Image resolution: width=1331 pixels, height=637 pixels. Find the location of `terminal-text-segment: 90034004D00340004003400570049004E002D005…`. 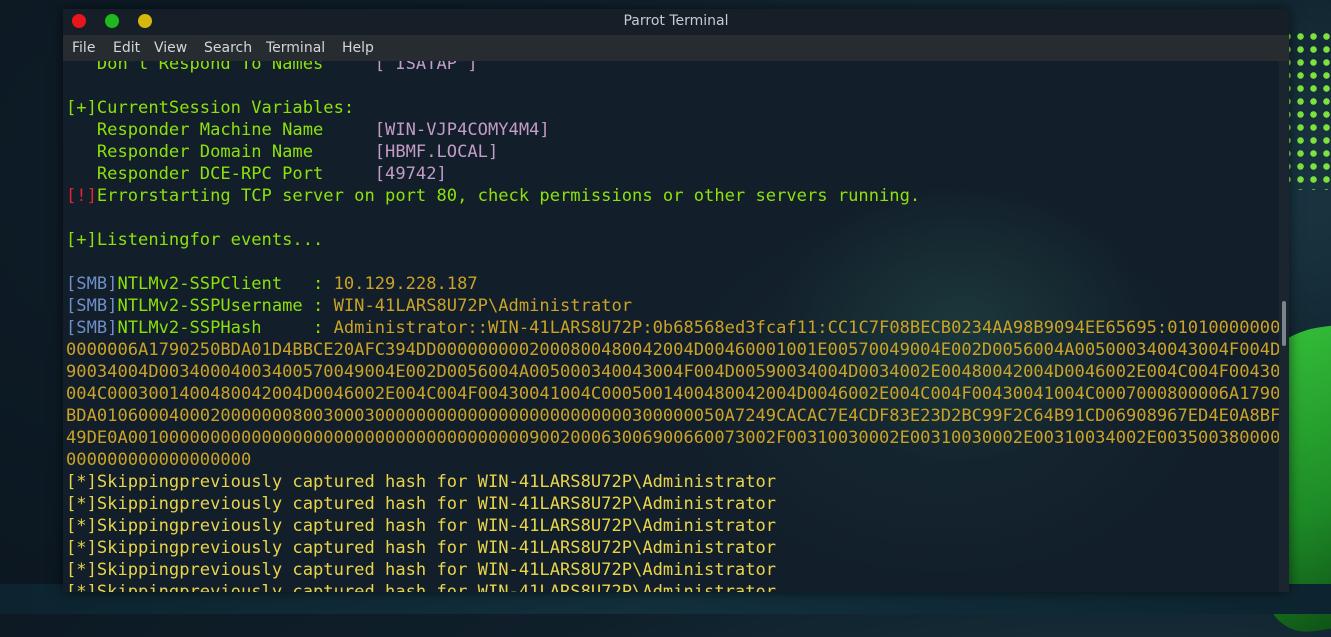

terminal-text-segment: 90034004D00340004003400570049004E002D005… is located at coordinates (672, 372).